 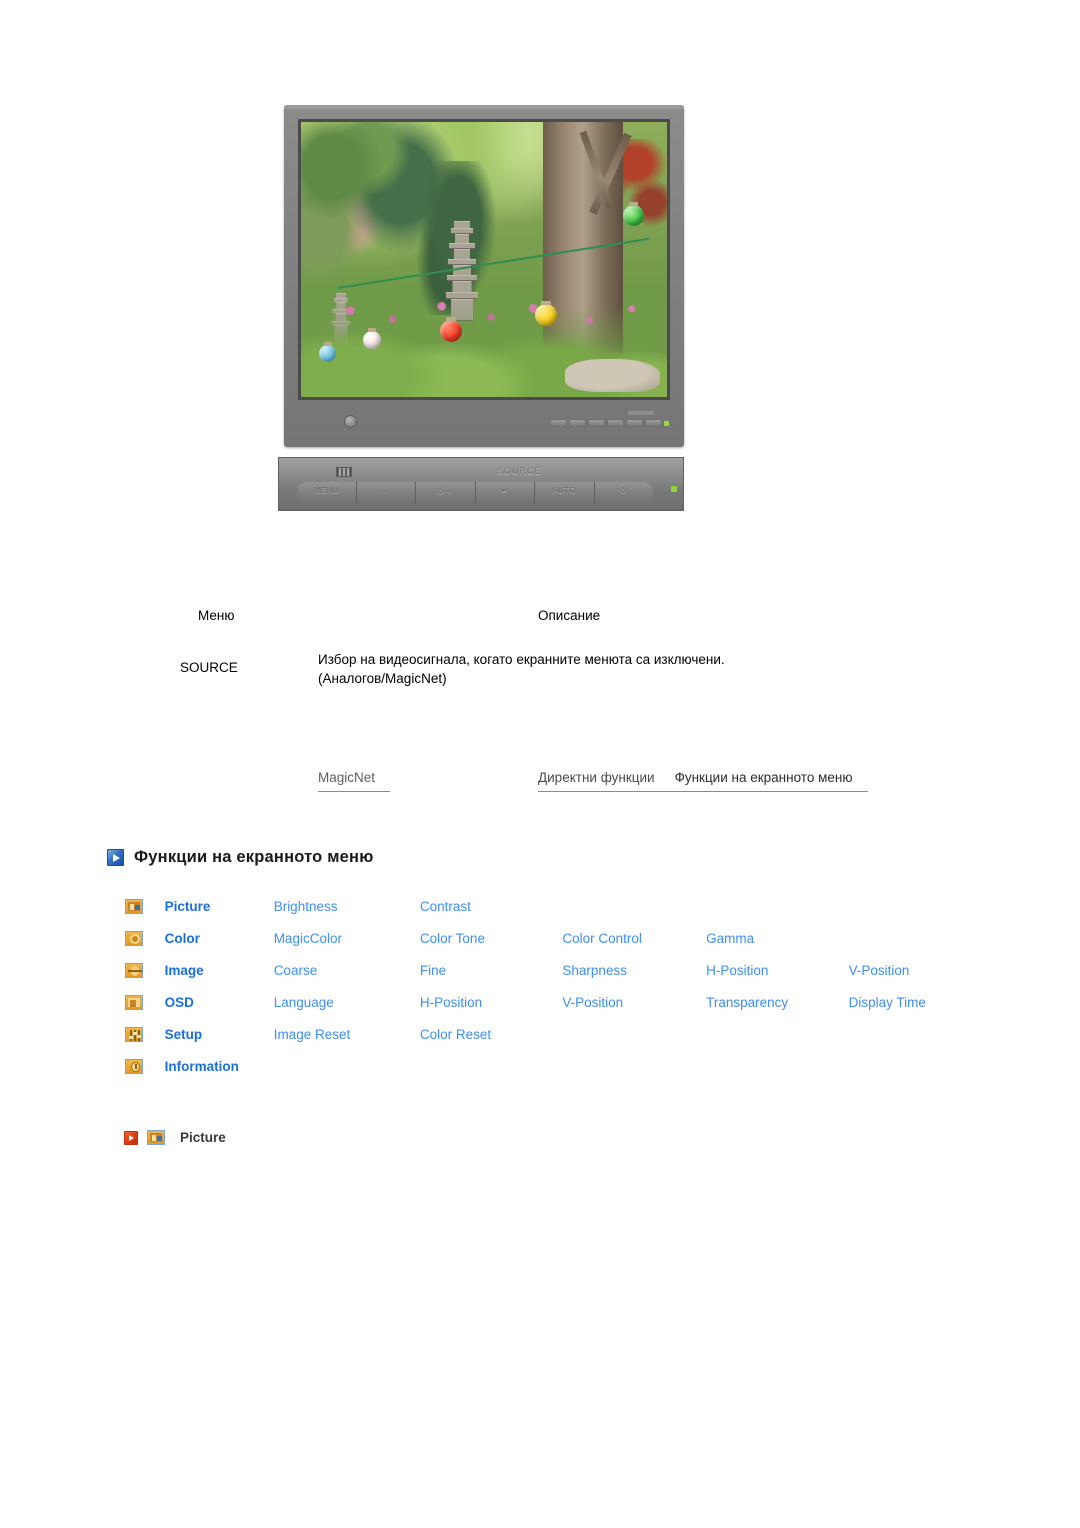 What do you see at coordinates (216, 615) in the screenshot?
I see `column-header-menu: Меню` at bounding box center [216, 615].